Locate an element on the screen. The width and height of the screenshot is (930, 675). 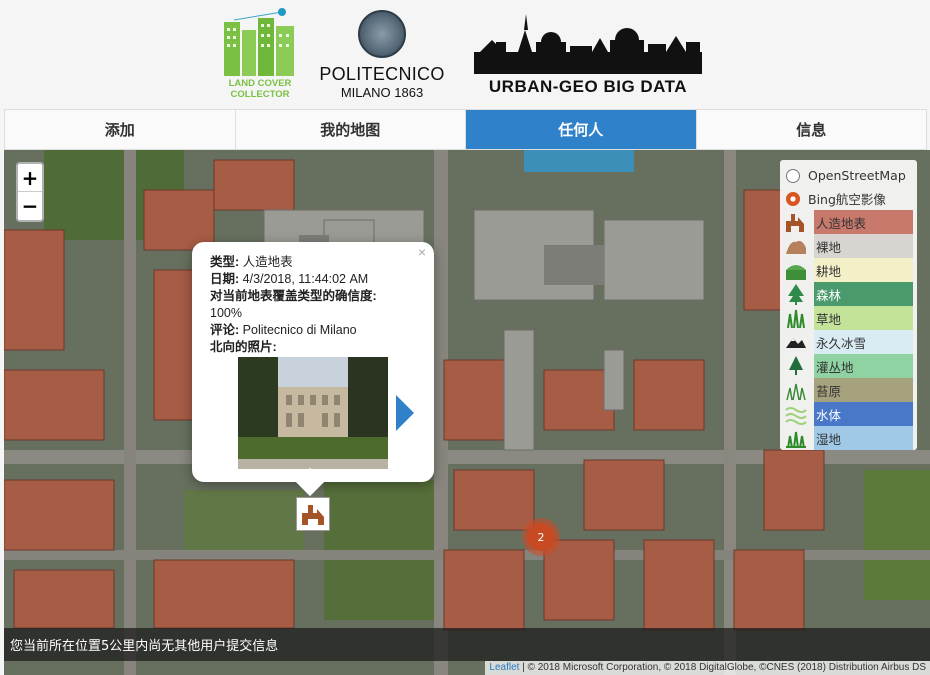
lcc-logo-text: LAND COVER COLLECTOR is located at coordinates (260, 89).